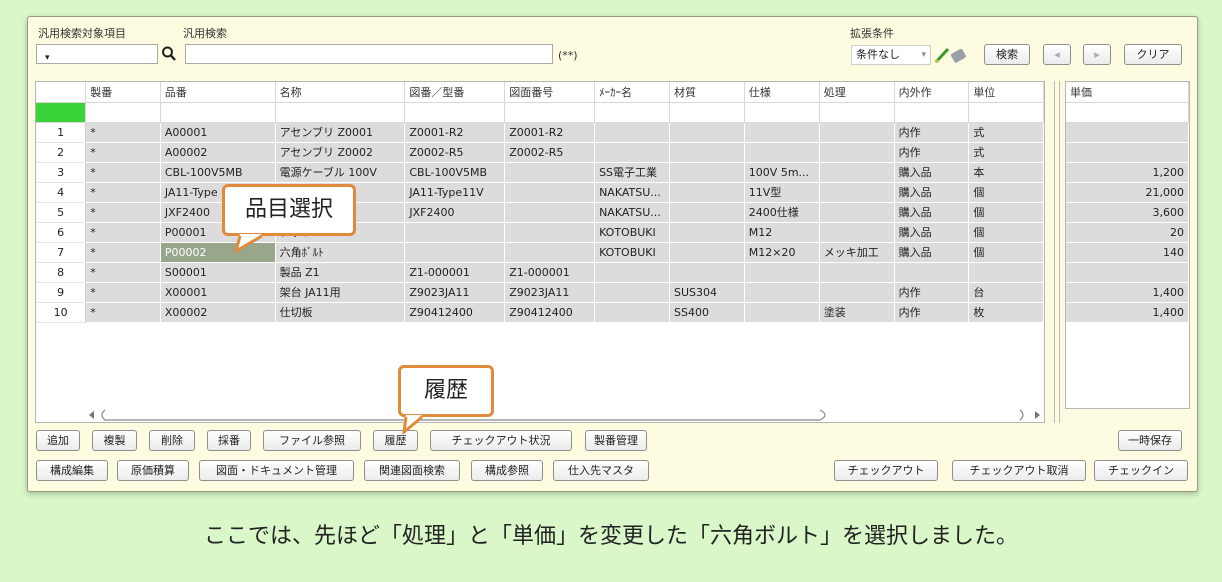 The height and width of the screenshot is (582, 1222). What do you see at coordinates (61, 212) in the screenshot?
I see `row-number: 5` at bounding box center [61, 212].